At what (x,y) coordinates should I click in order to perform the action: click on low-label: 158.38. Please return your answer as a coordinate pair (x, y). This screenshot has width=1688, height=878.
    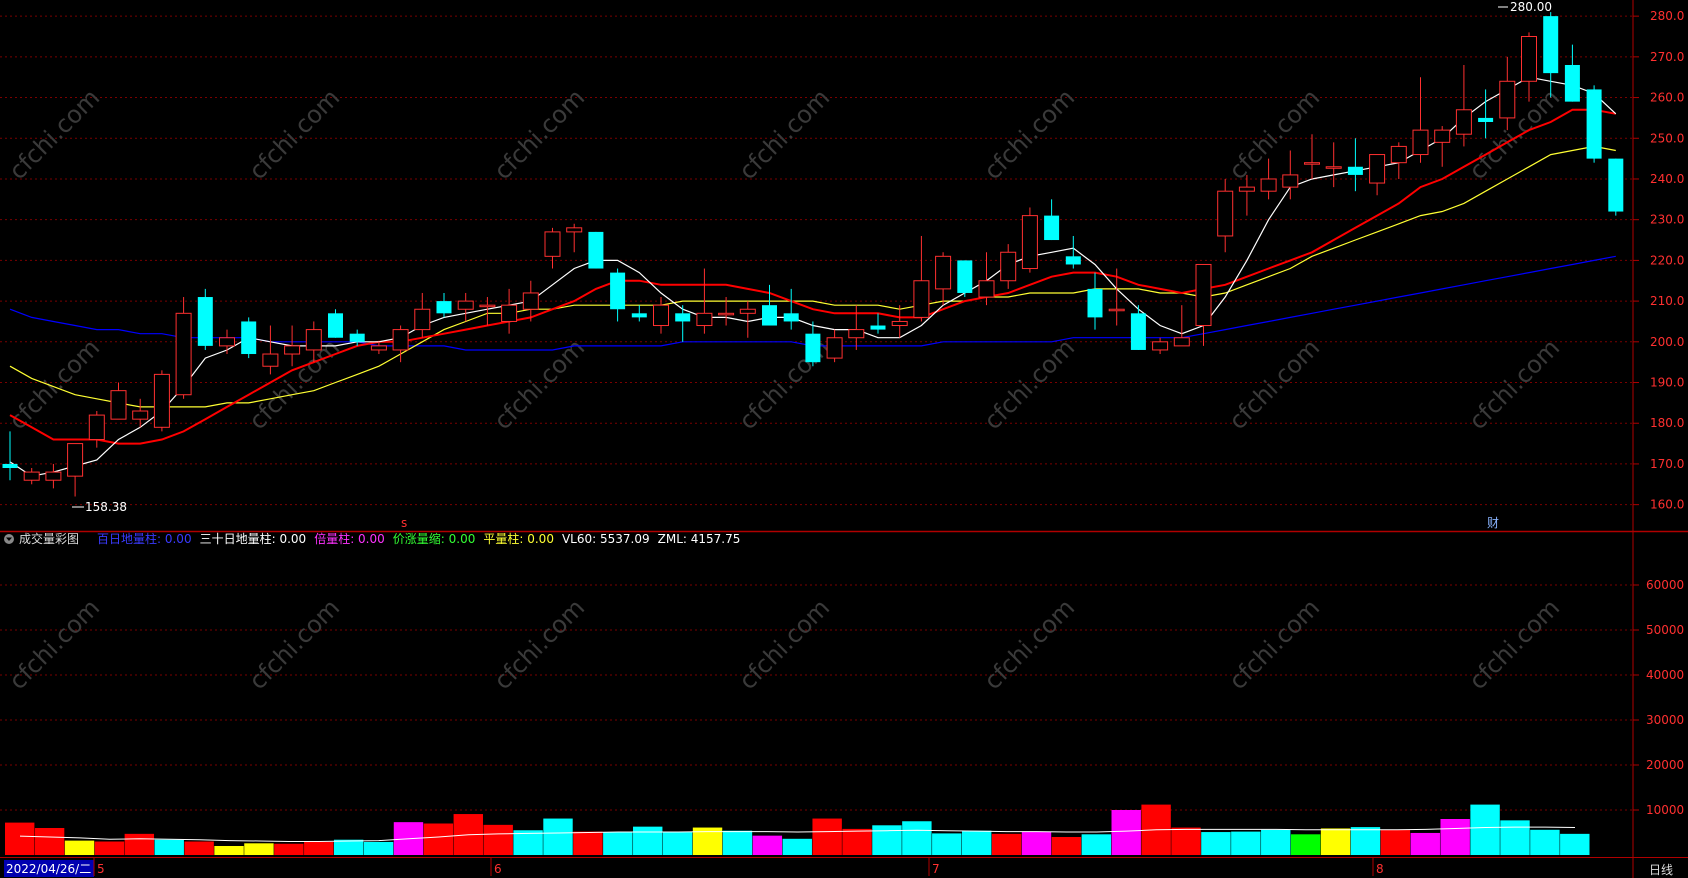
    Looking at the image, I should click on (106, 507).